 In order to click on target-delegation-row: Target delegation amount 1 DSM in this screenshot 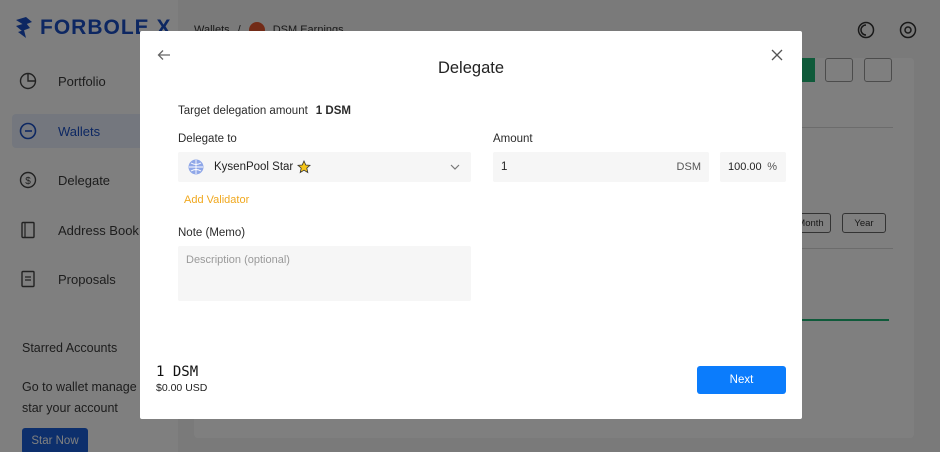, I will do `click(264, 111)`.